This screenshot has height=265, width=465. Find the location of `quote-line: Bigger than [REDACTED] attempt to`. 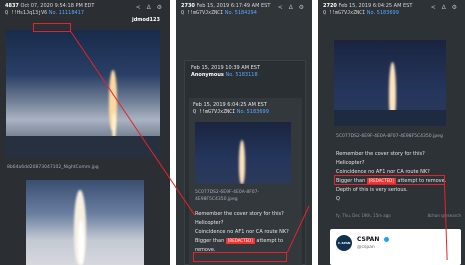

quote-line: Bigger than [REDACTED] attempt to is located at coordinates (239, 241).